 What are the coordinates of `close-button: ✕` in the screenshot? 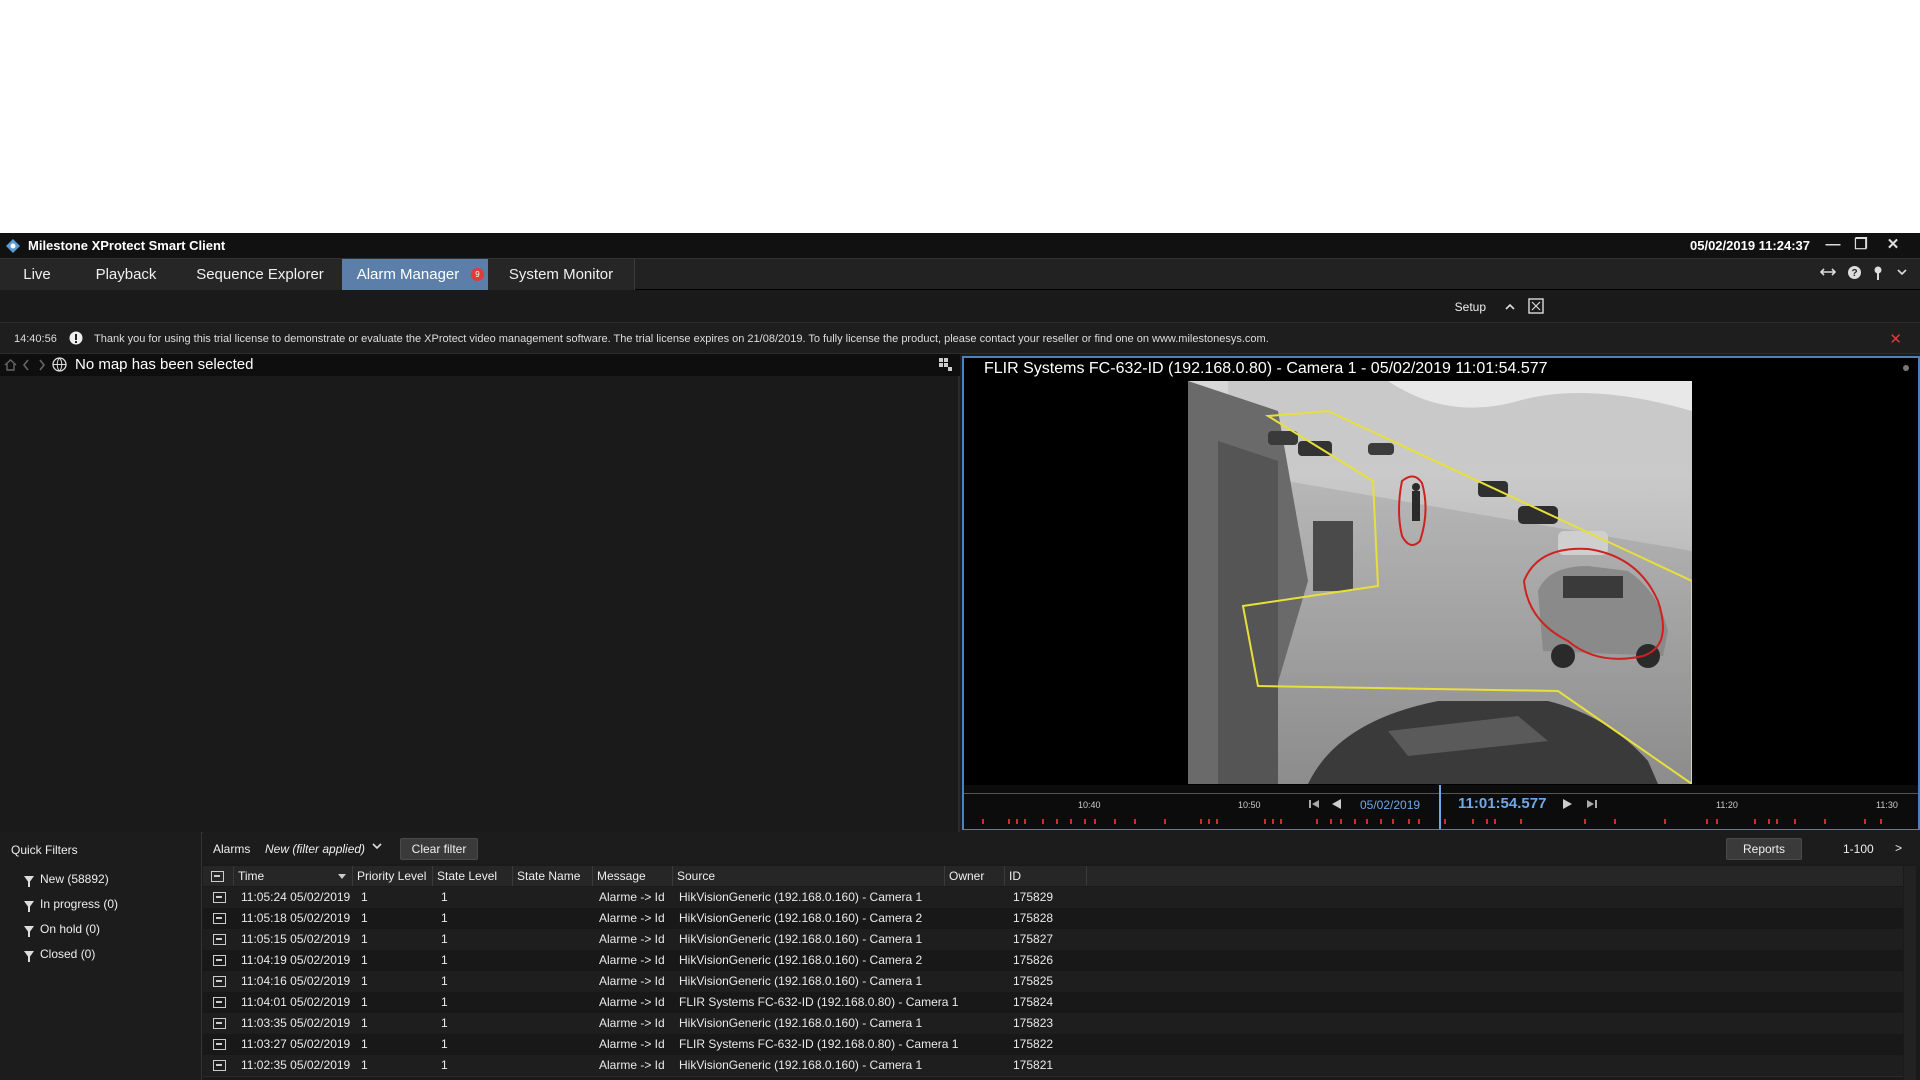 It's located at (1893, 245).